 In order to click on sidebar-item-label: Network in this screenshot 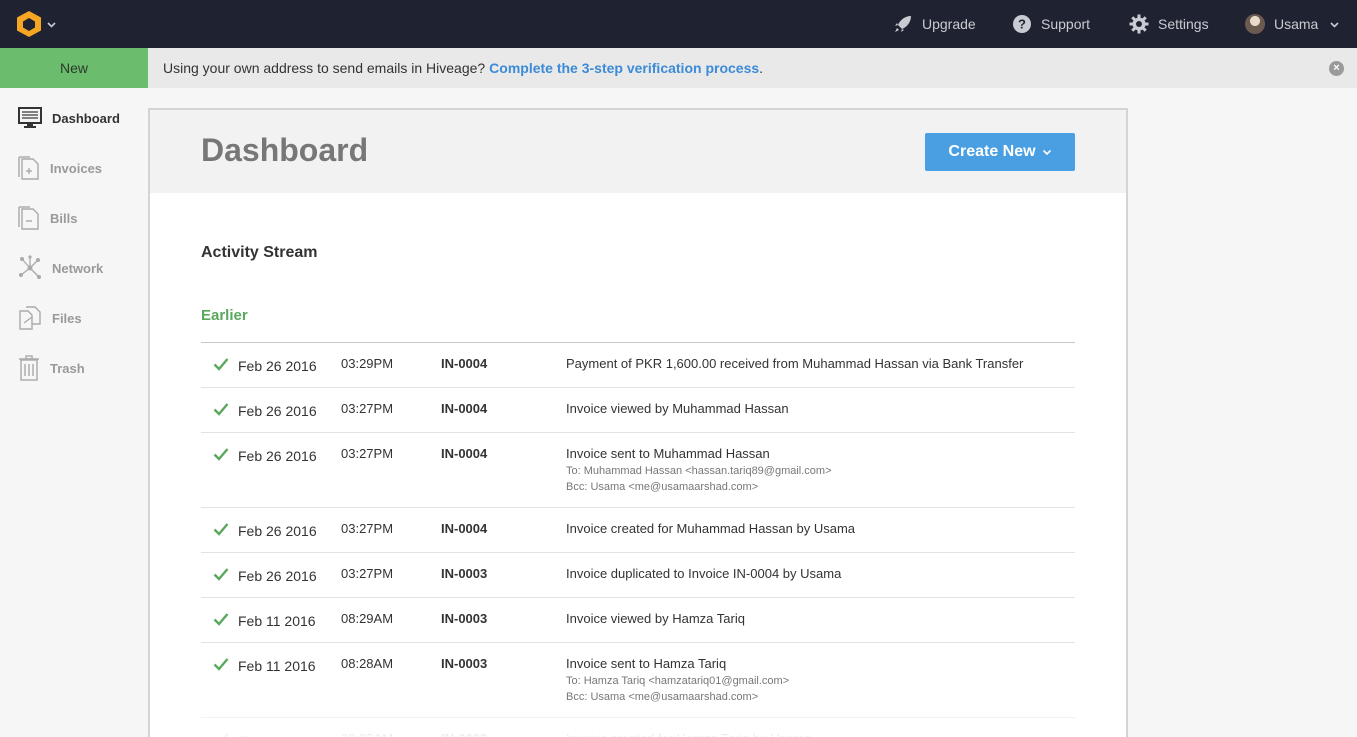, I will do `click(78, 268)`.